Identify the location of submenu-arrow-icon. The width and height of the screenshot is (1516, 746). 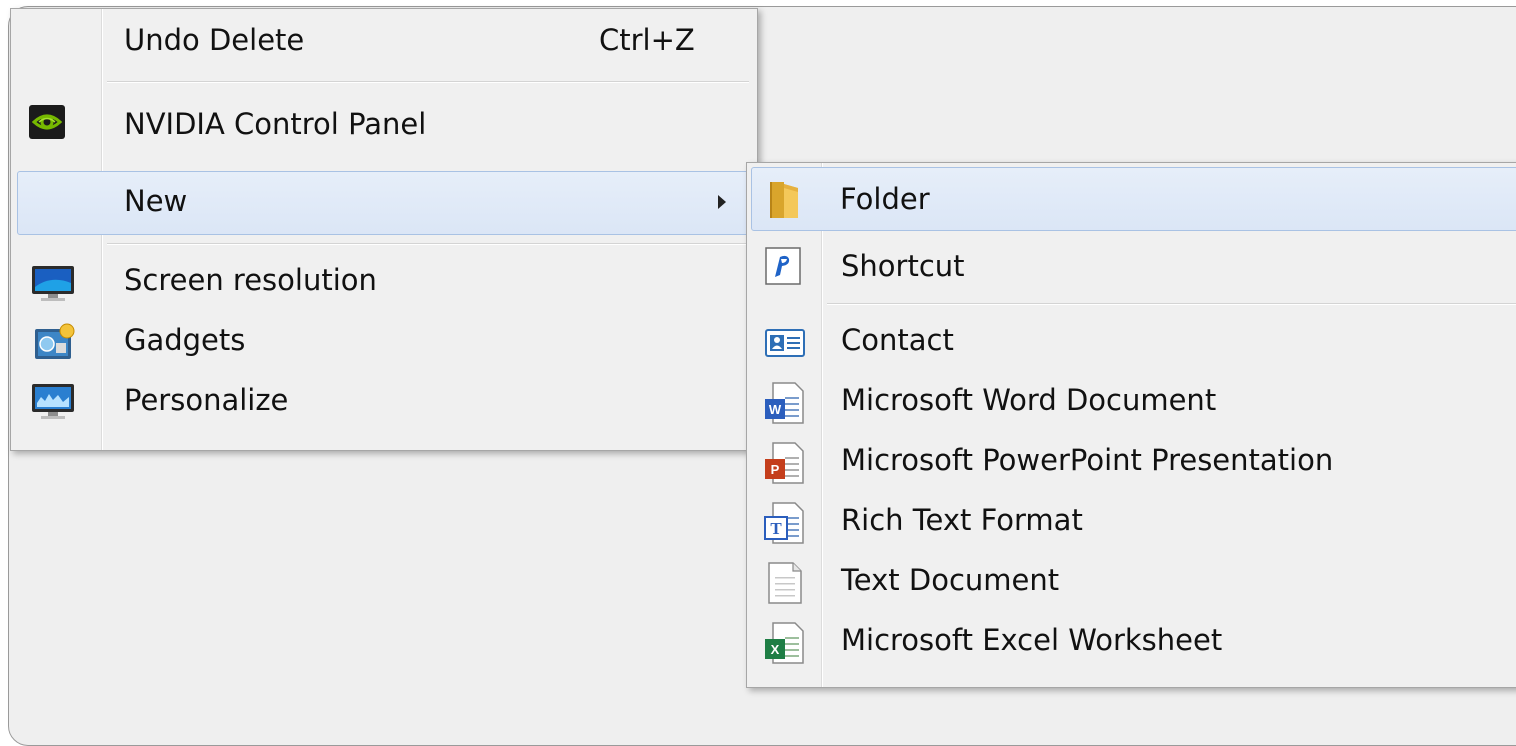
(722, 202).